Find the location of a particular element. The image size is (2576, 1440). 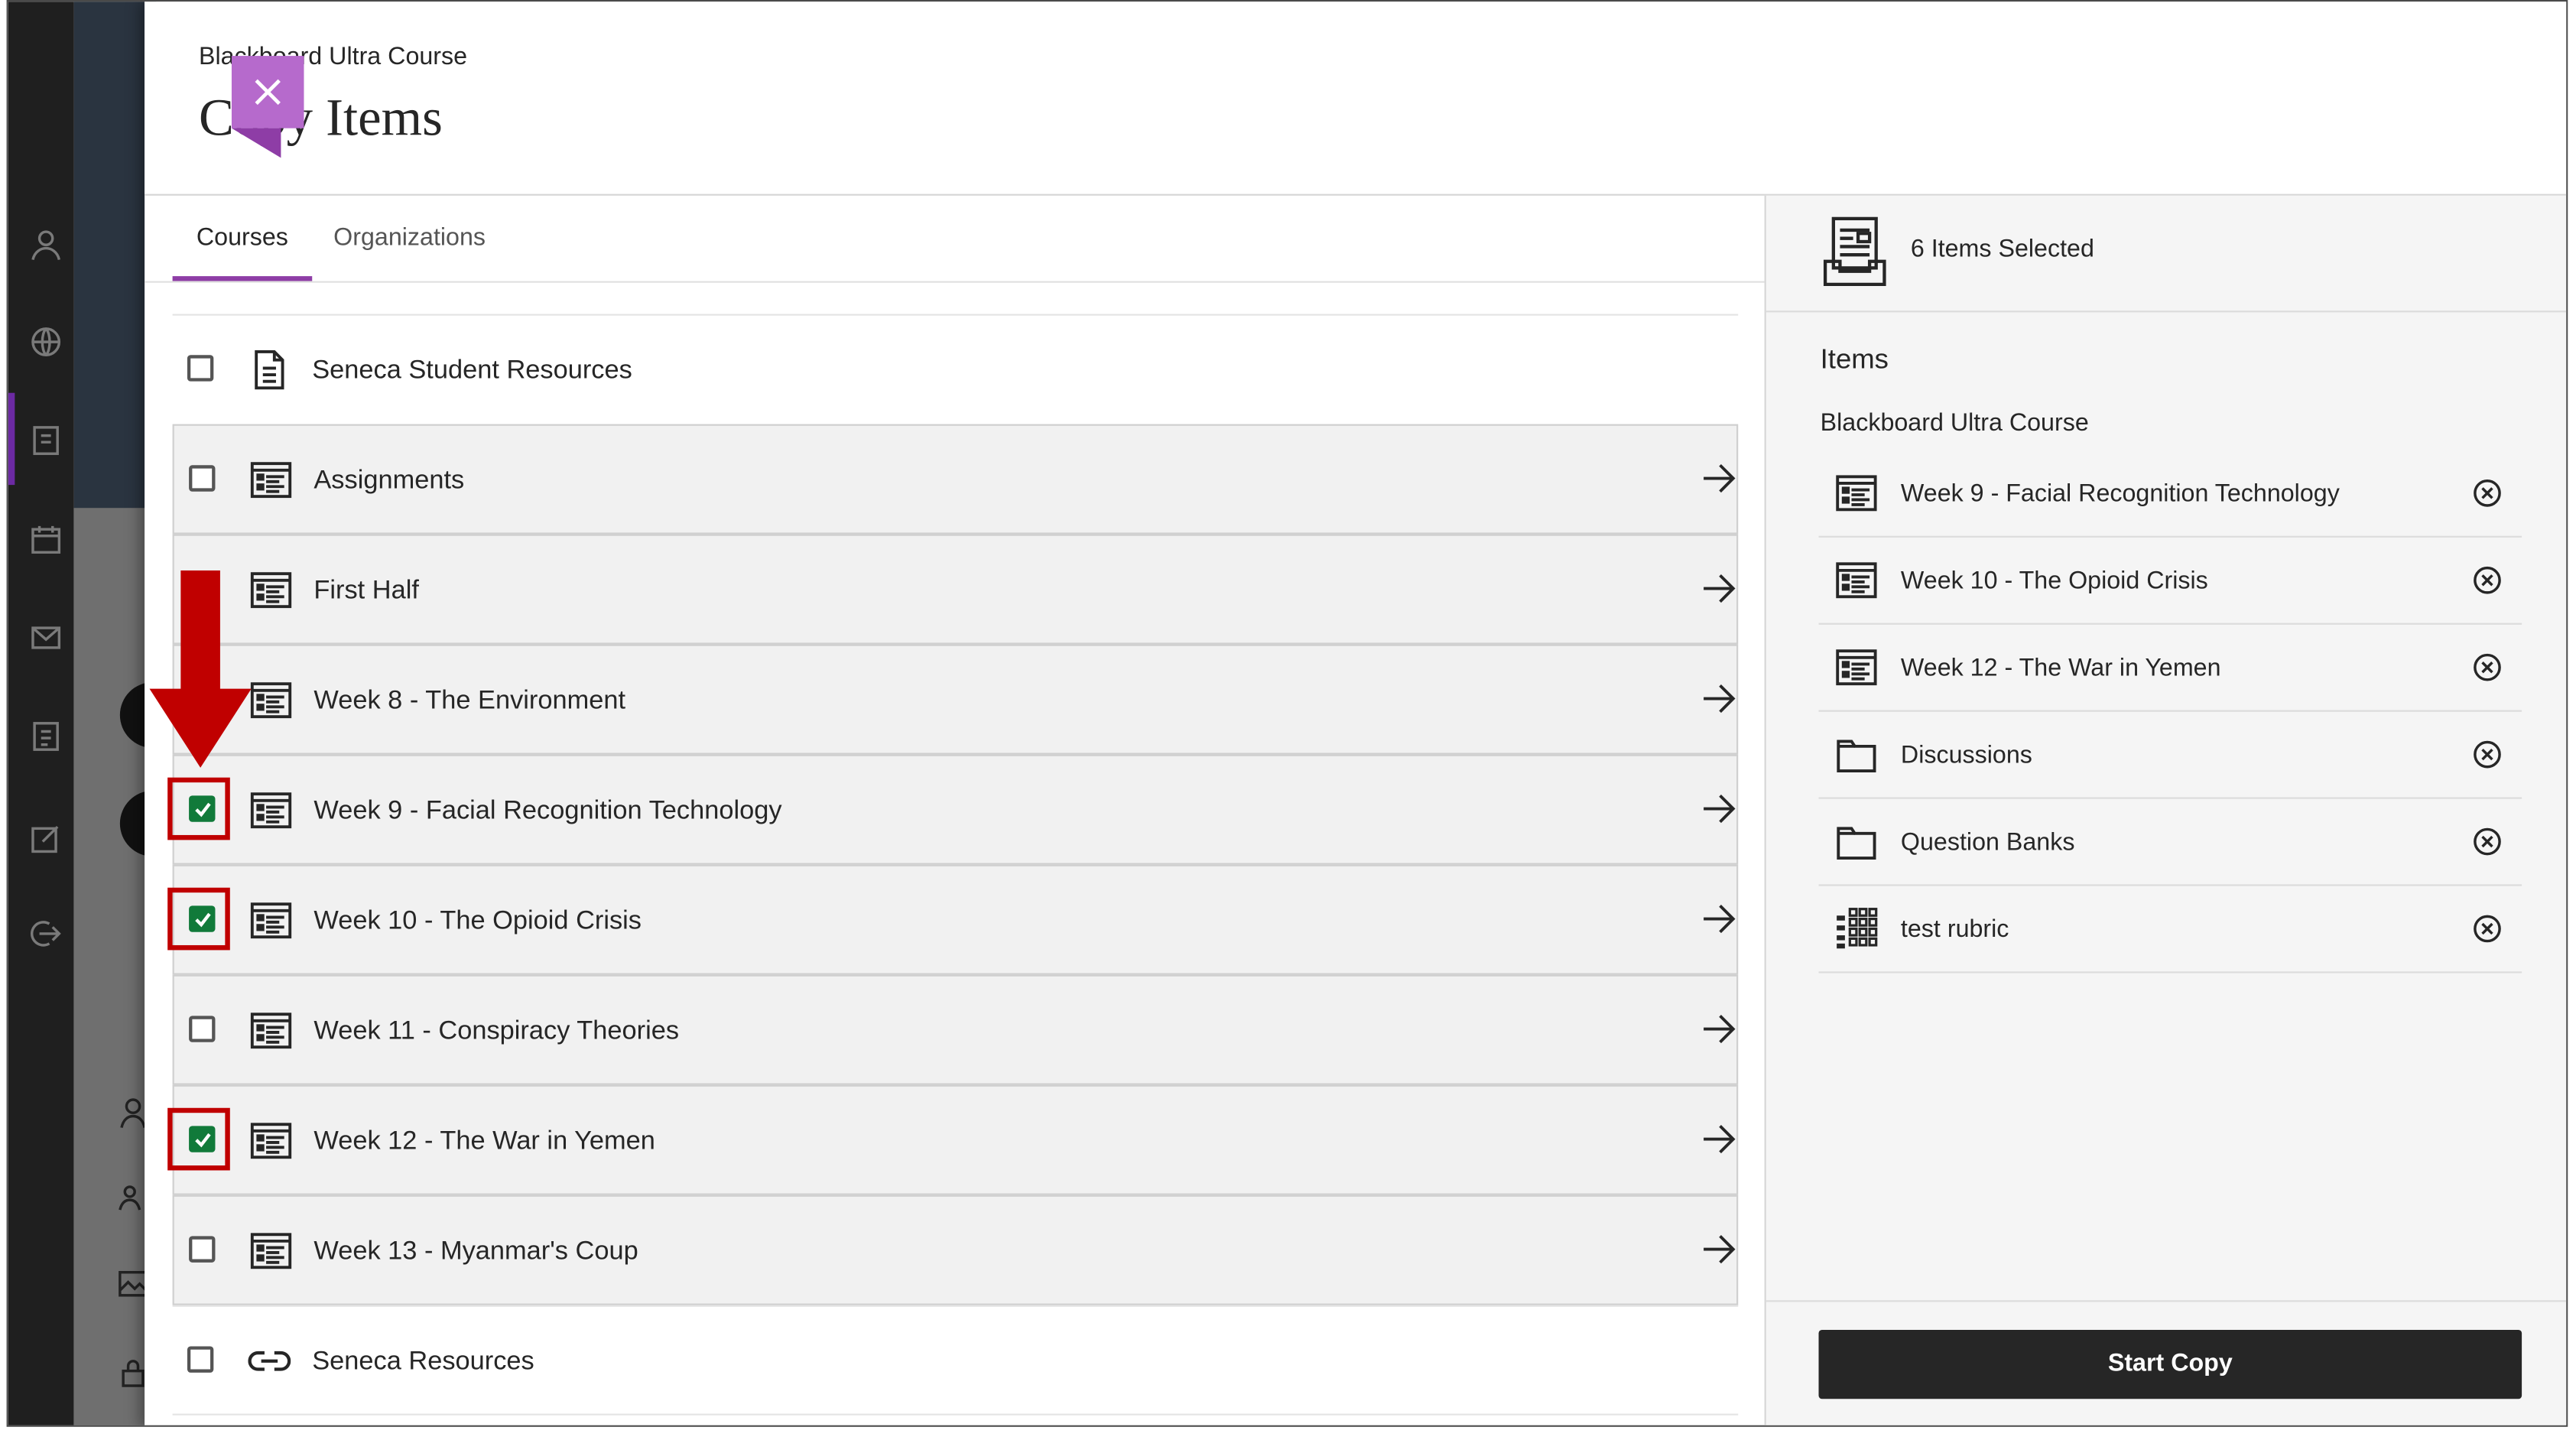

selected-item-label: test rubric is located at coordinates (1954, 929).